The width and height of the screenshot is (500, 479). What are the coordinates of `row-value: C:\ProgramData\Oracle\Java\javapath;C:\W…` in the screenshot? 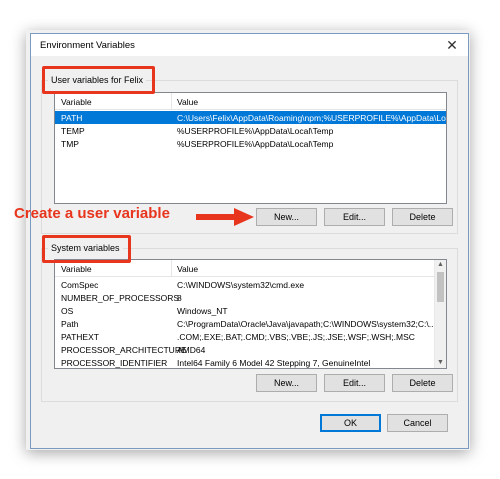 It's located at (306, 324).